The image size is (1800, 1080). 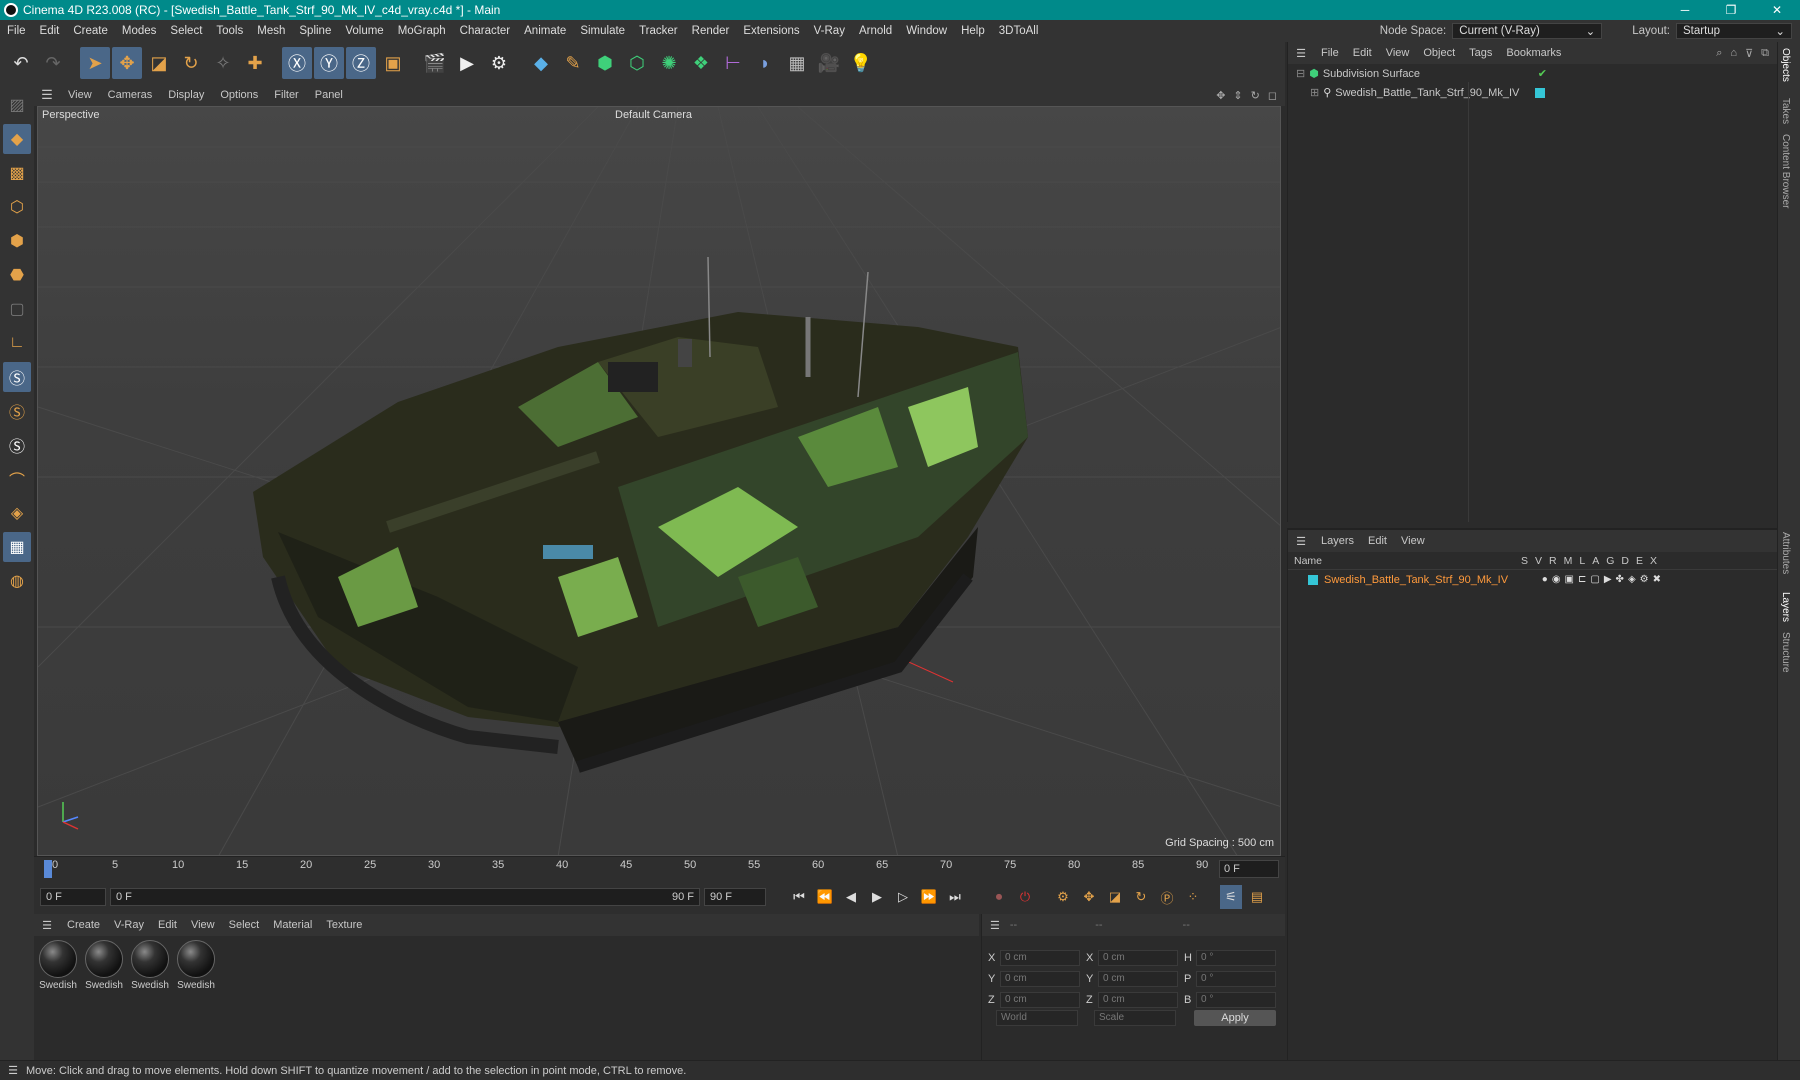 What do you see at coordinates (1749, 53) in the screenshot?
I see `filter-icon: ⊽` at bounding box center [1749, 53].